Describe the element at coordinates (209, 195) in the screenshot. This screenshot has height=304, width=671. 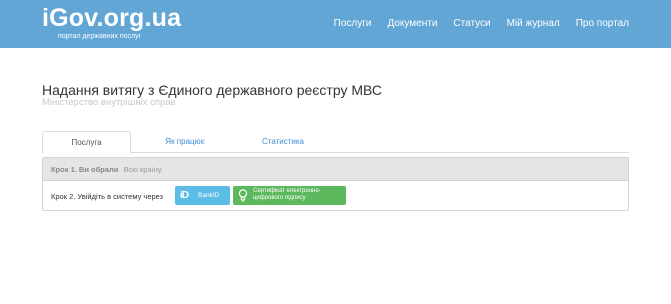
I see `bankid-button-label: BankID` at that location.